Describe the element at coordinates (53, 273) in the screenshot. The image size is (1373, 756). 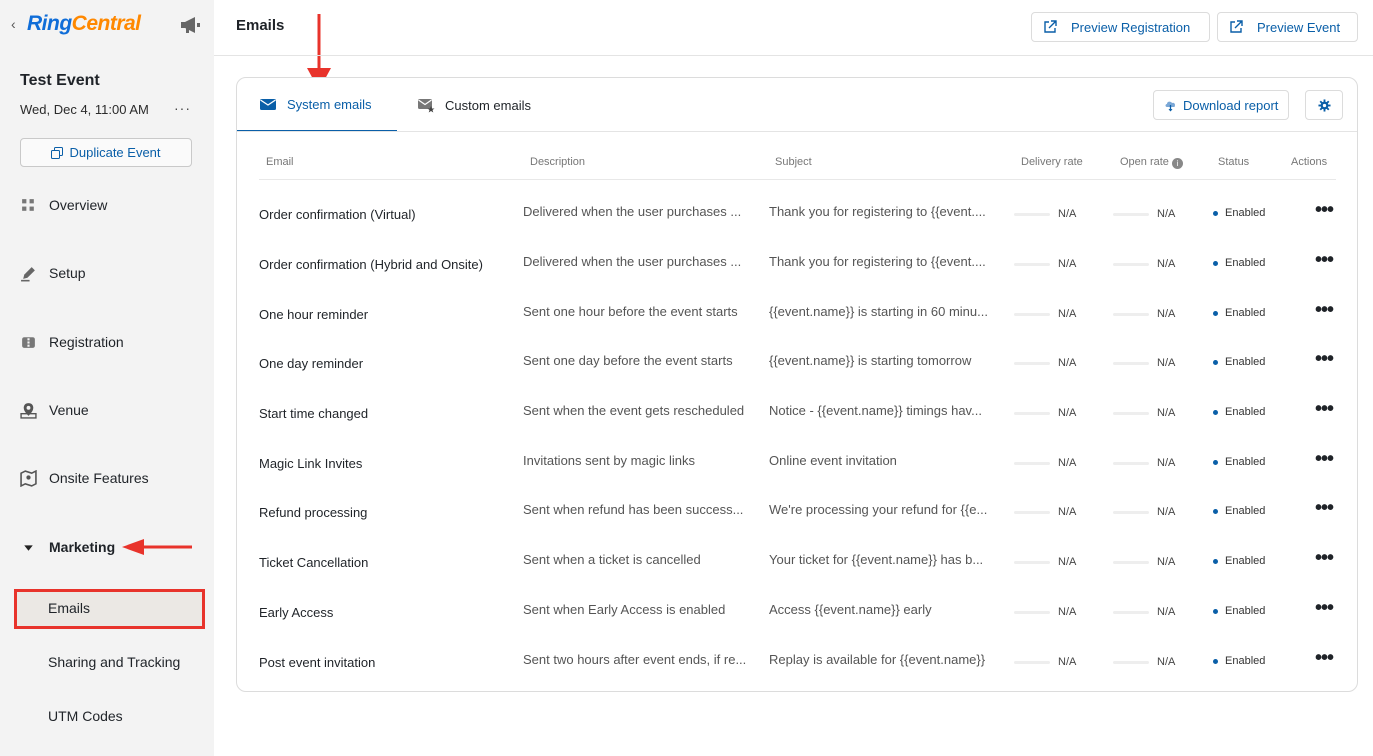
I see `sidebar-item-setup: Setup` at that location.